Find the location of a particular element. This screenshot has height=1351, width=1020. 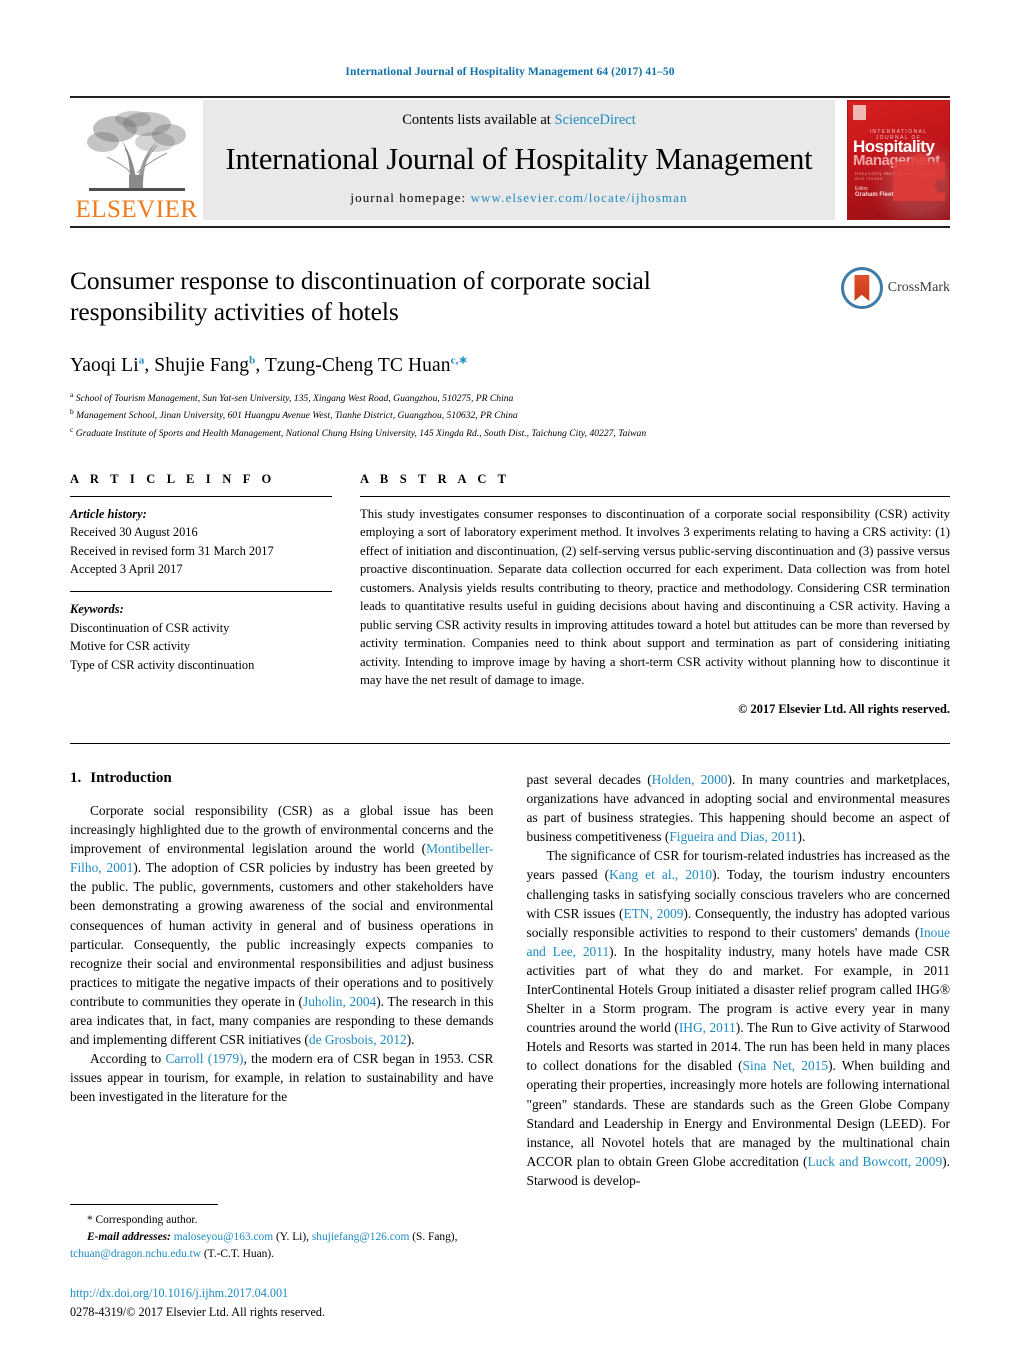

abstract-rule is located at coordinates (655, 496).